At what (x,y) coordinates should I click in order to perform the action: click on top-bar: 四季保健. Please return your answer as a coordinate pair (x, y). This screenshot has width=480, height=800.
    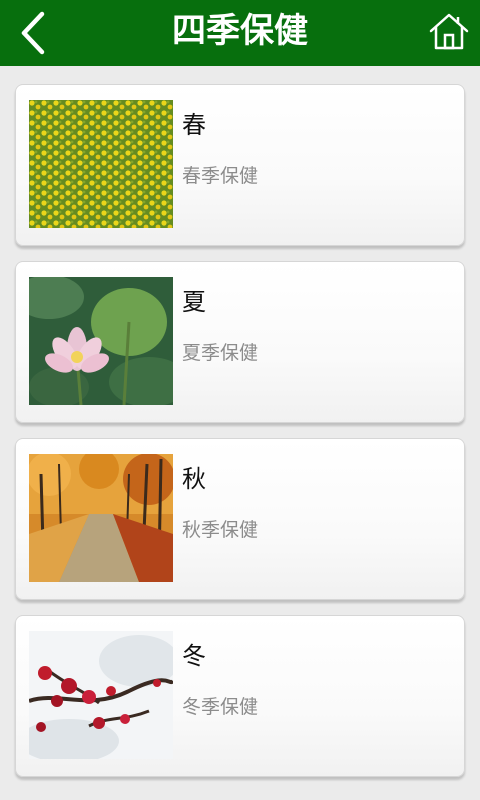
    Looking at the image, I should click on (240, 33).